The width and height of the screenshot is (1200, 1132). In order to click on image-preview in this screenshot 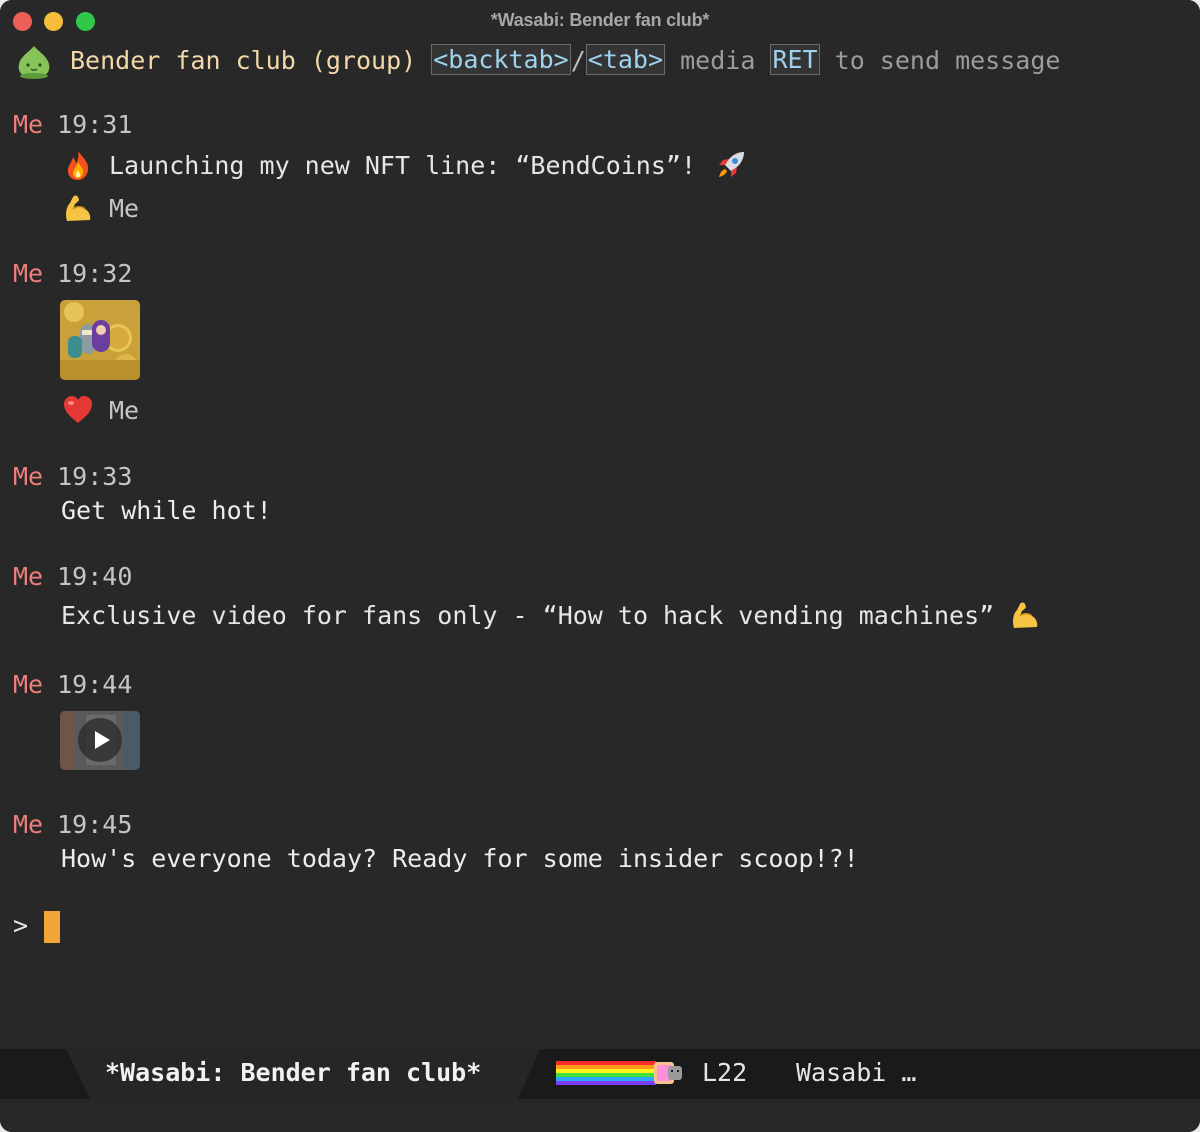, I will do `click(100, 340)`.